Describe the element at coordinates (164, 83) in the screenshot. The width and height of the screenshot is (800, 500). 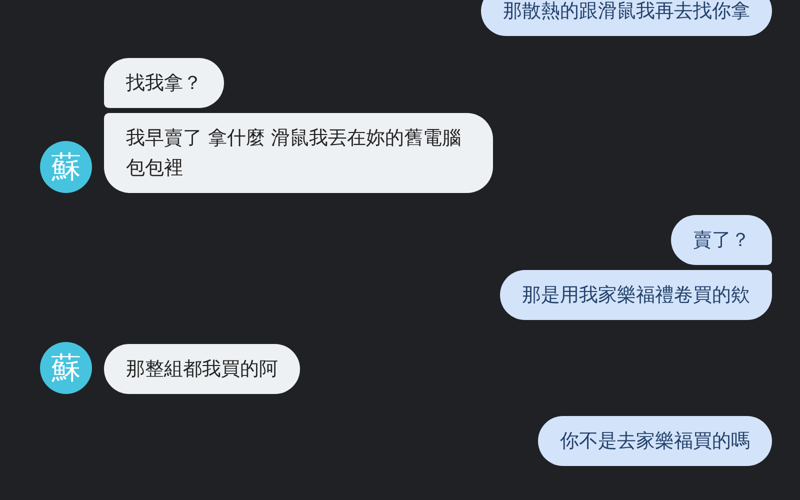
I see `message-bubble: 找我拿？` at that location.